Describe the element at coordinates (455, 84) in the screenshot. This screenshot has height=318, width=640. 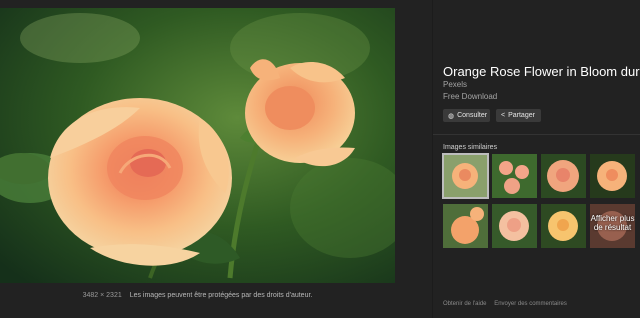
I see `image-source: Pexels` at that location.